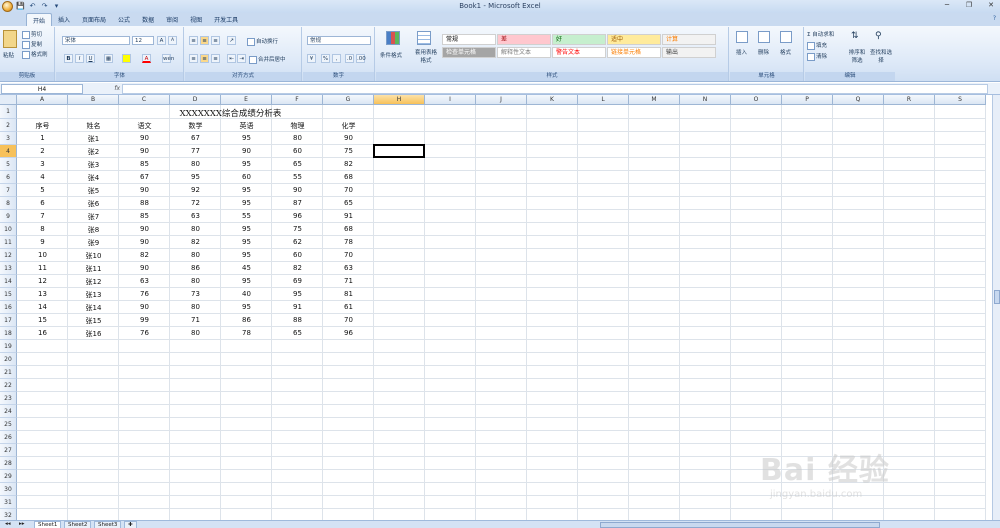  What do you see at coordinates (246, 100) in the screenshot?
I see `column-header-E: E` at bounding box center [246, 100].